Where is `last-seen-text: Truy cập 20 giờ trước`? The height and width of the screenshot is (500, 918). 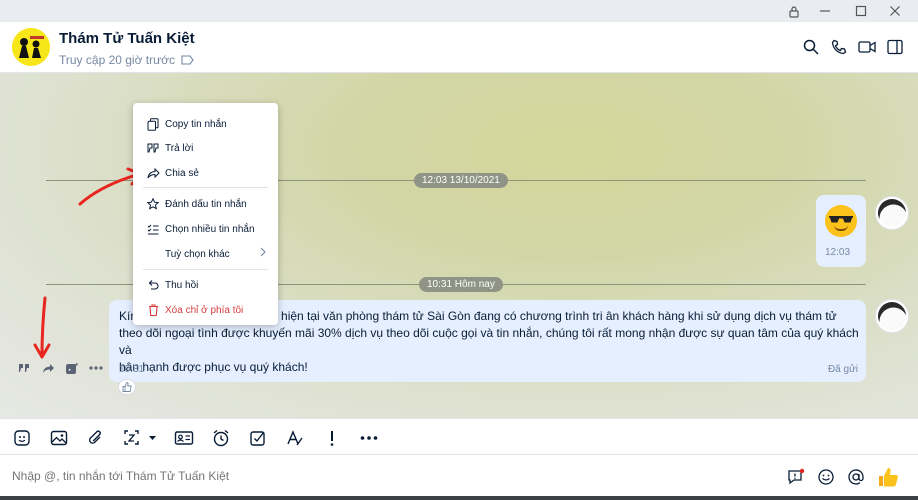
last-seen-text: Truy cập 20 giờ trước is located at coordinates (117, 60).